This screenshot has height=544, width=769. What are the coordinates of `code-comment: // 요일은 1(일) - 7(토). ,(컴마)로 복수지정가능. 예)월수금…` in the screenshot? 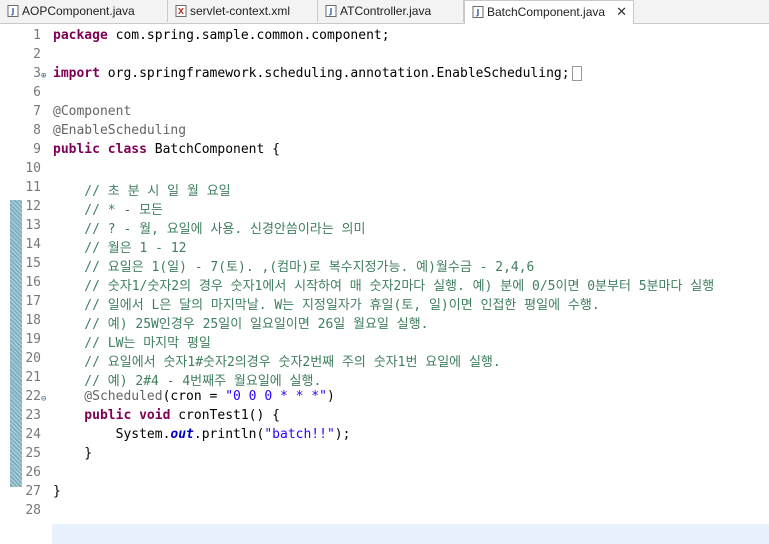 It's located at (294, 267).